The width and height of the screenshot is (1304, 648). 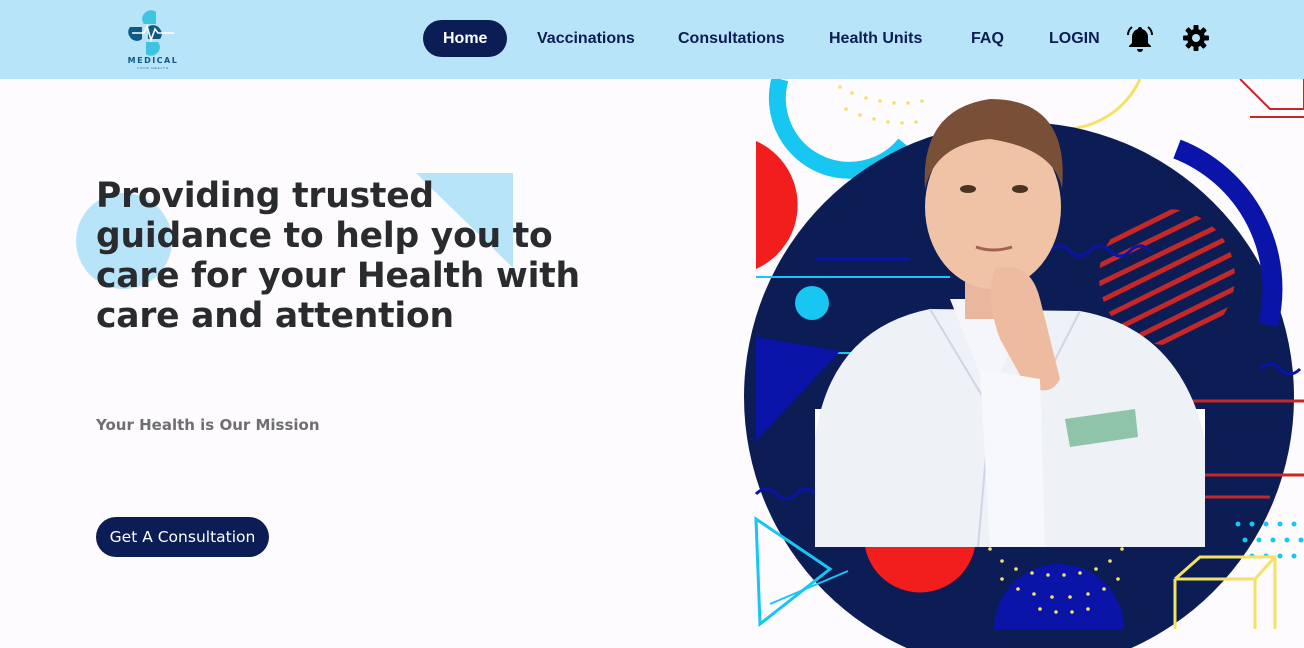 I want to click on hero-subtitle: Your Health is Our Mission, so click(x=208, y=425).